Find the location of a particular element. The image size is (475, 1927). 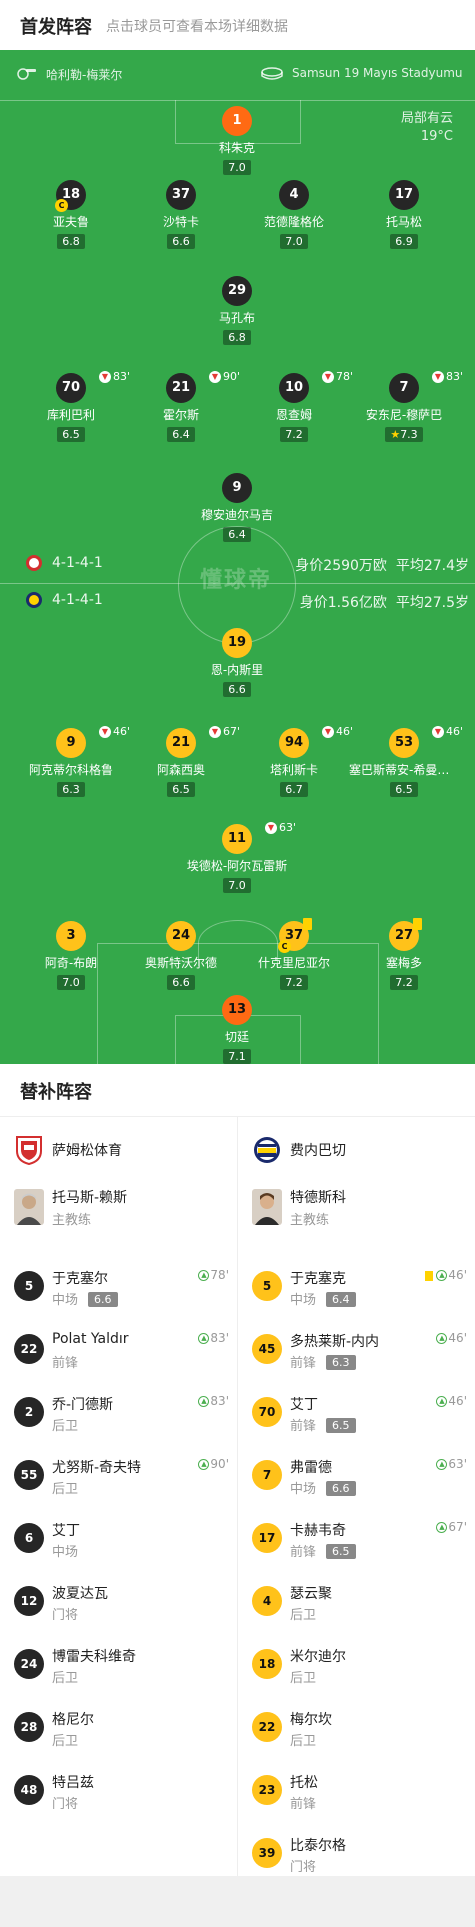

away-sub-row: 5 于克塞克 中场 6.4 ▲ 46' is located at coordinates (356, 1290).